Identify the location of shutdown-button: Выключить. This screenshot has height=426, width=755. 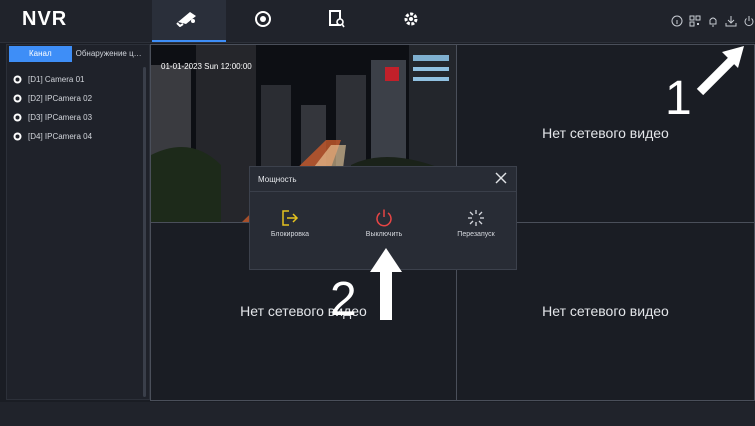
(384, 223).